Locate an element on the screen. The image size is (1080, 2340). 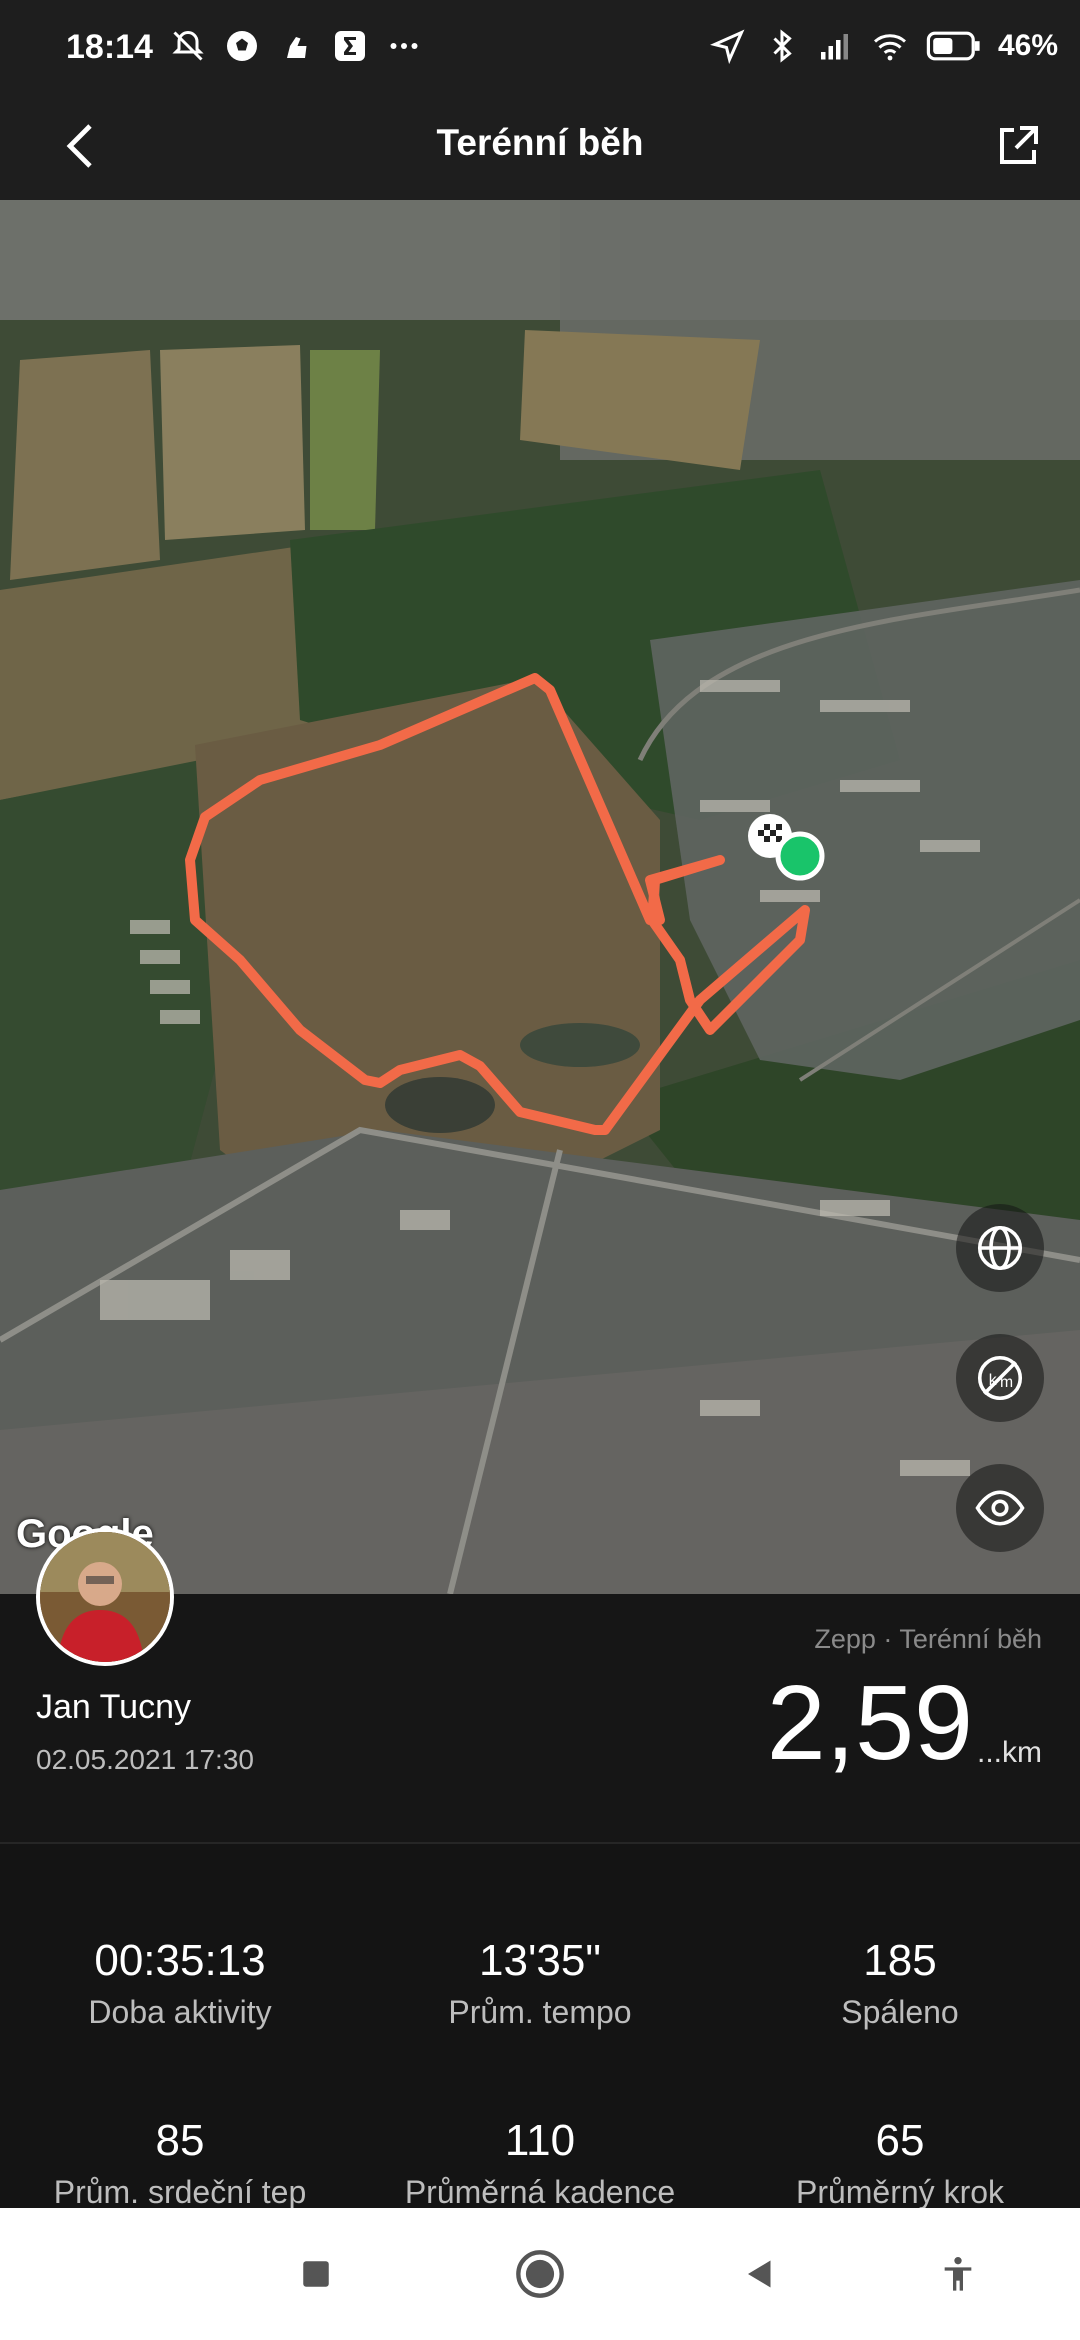
recents-square-icon is located at coordinates (316, 2274).